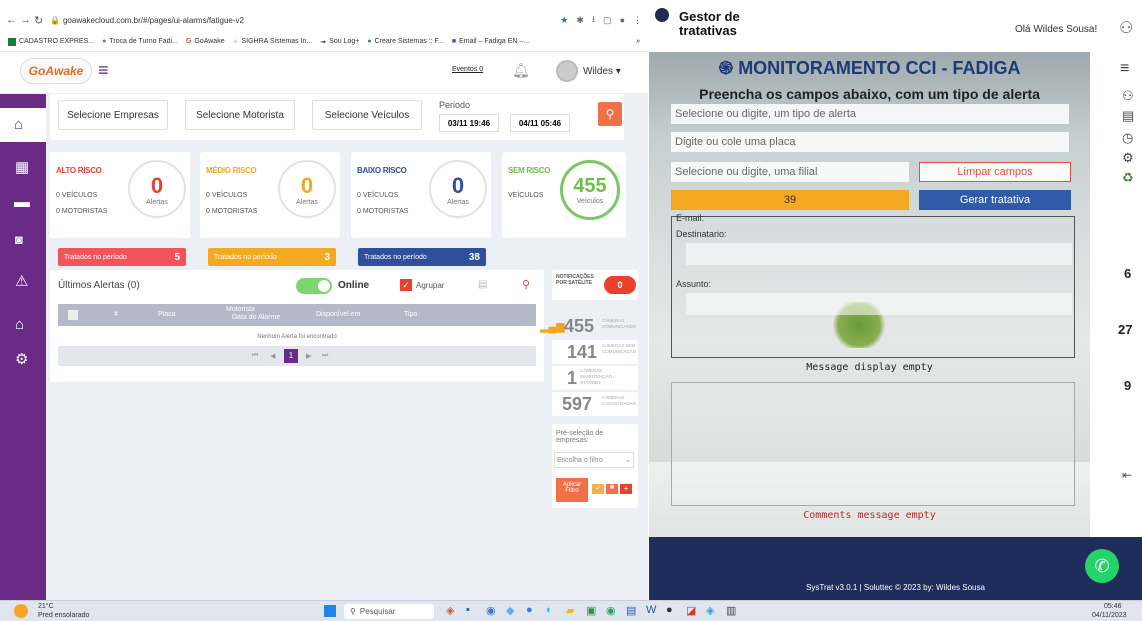 This screenshot has height=621, width=1142. I want to click on hamburger-icon: ≡, so click(103, 70).